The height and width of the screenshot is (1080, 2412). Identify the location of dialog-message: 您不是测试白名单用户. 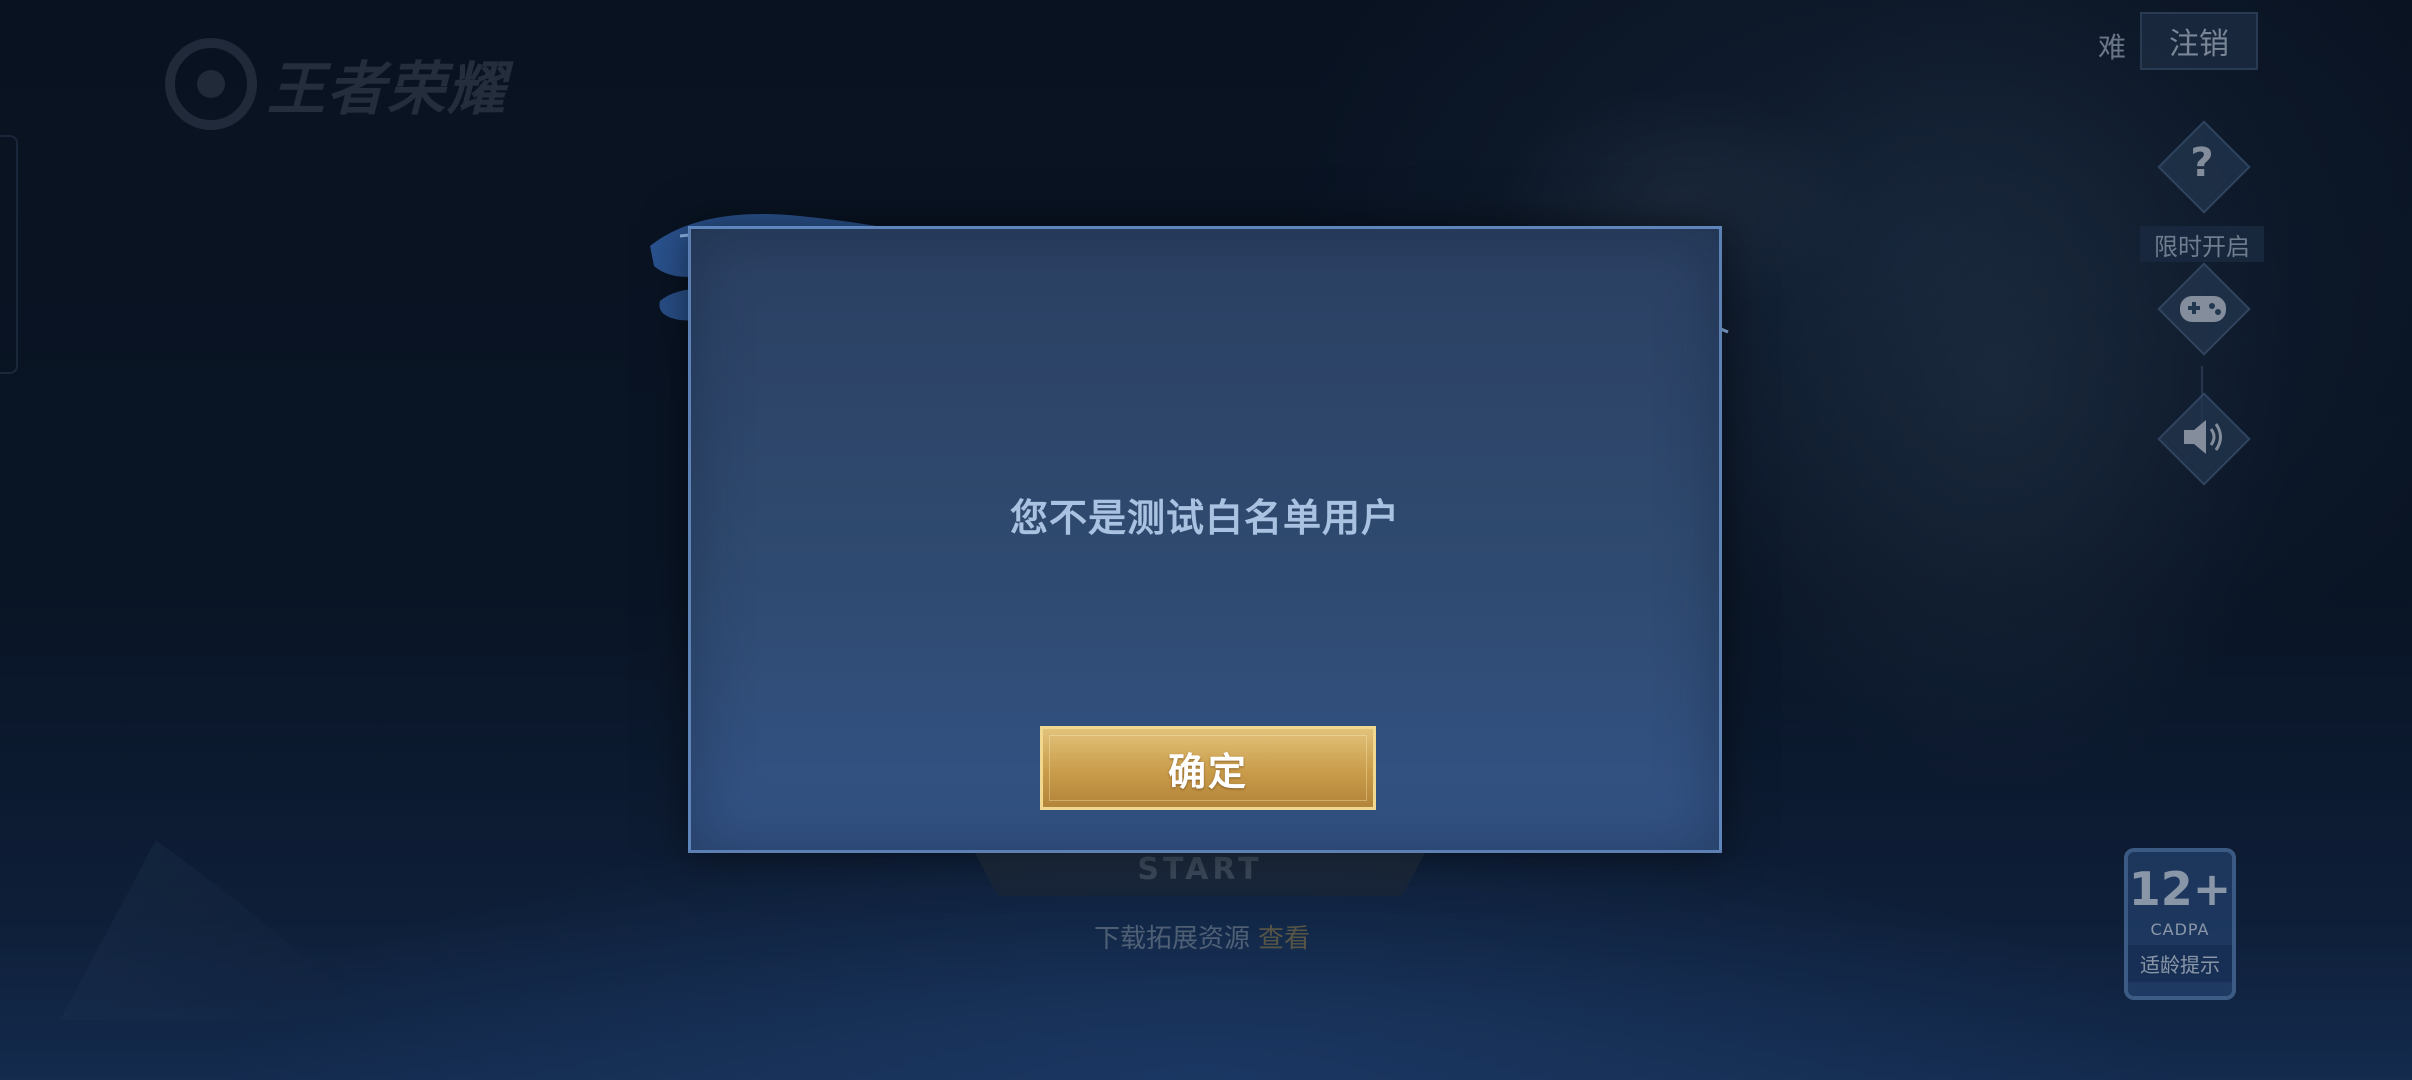
(1204, 518).